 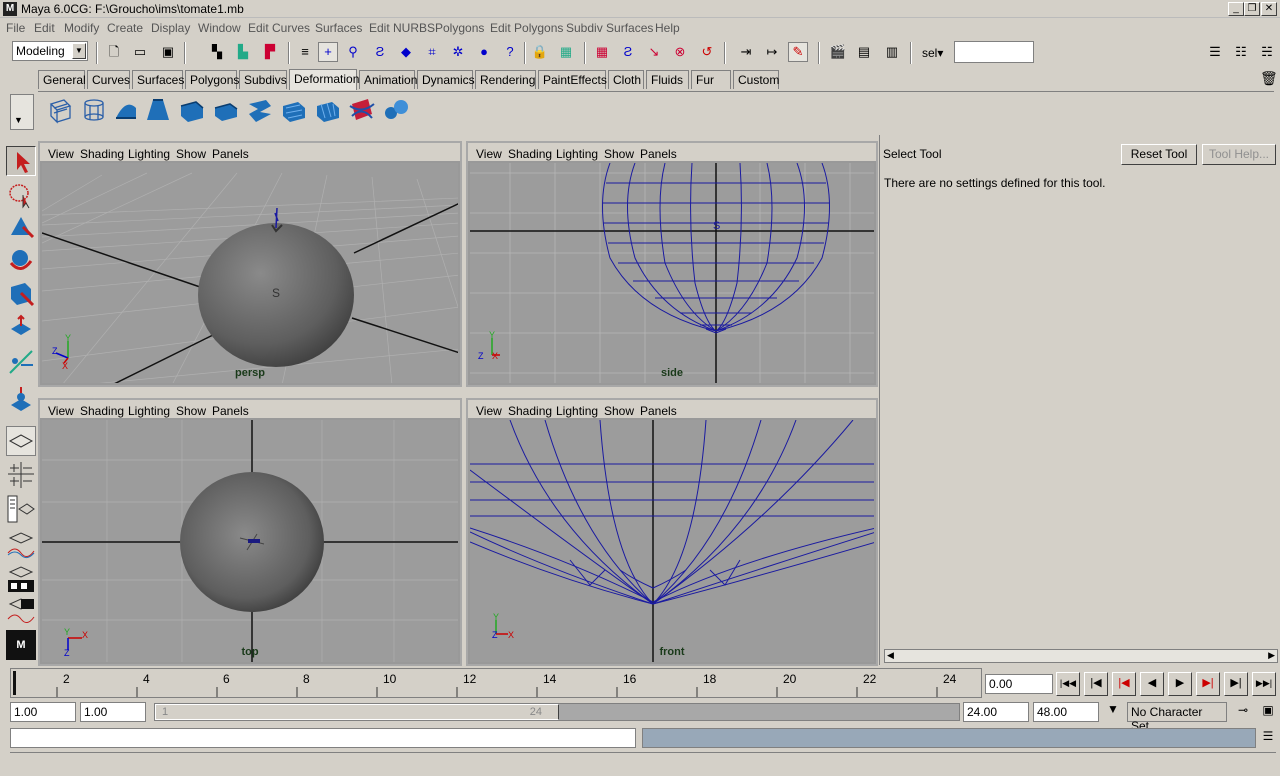 What do you see at coordinates (746, 52) in the screenshot?
I see `input-operations-icon: ⇥` at bounding box center [746, 52].